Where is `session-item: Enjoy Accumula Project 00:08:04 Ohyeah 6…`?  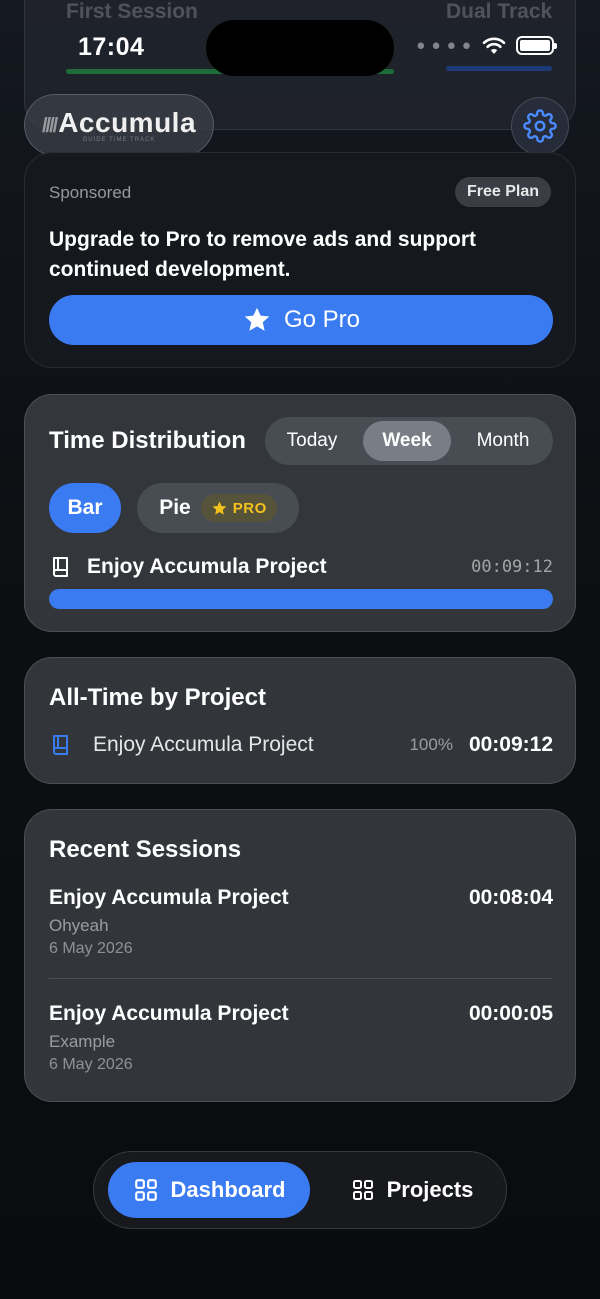
session-item: Enjoy Accumula Project 00:08:04 Ohyeah 6… is located at coordinates (301, 922).